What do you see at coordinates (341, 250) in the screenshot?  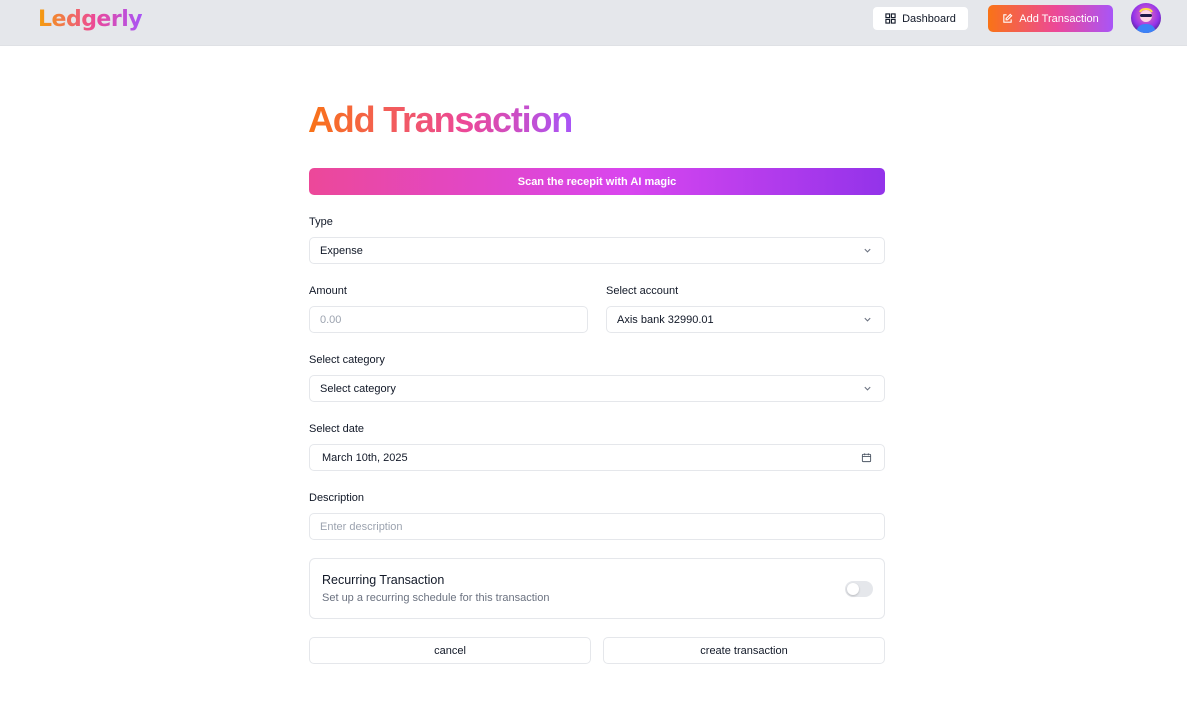 I see `type-value: Expense` at bounding box center [341, 250].